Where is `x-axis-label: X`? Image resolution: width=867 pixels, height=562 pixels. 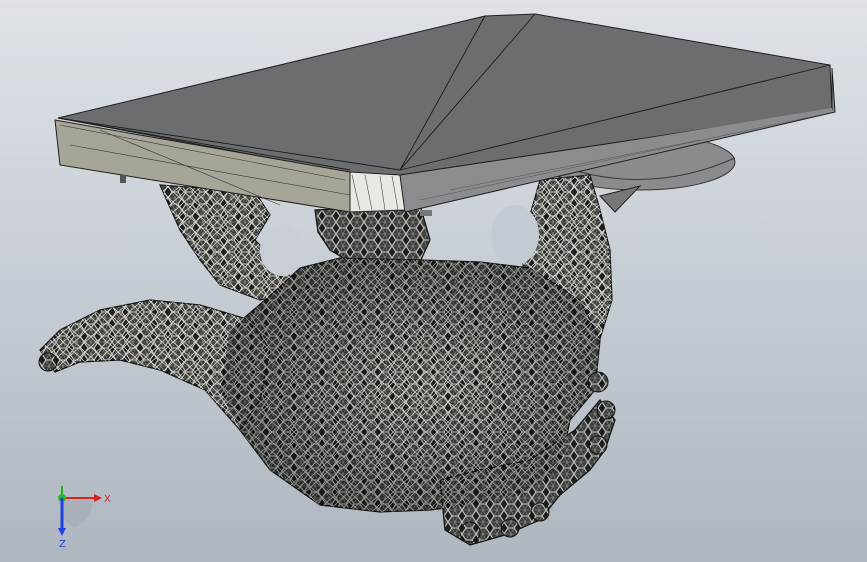 x-axis-label: X is located at coordinates (107, 499).